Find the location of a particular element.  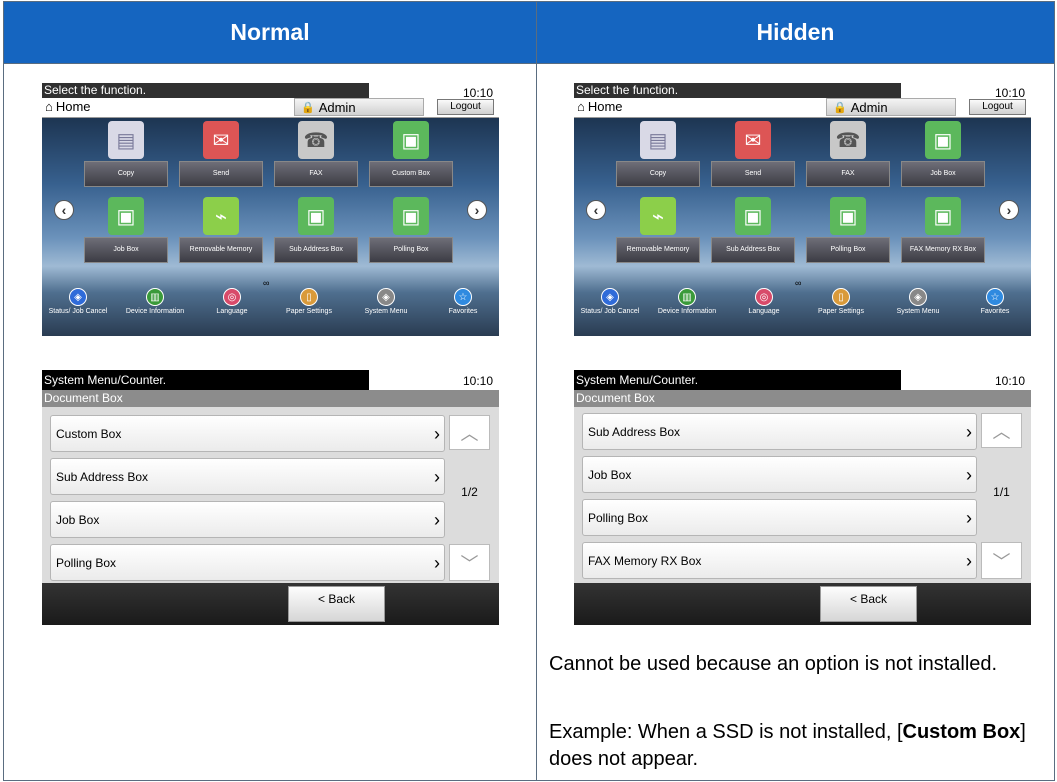

list-item-label: Custom Box is located at coordinates (89, 433).